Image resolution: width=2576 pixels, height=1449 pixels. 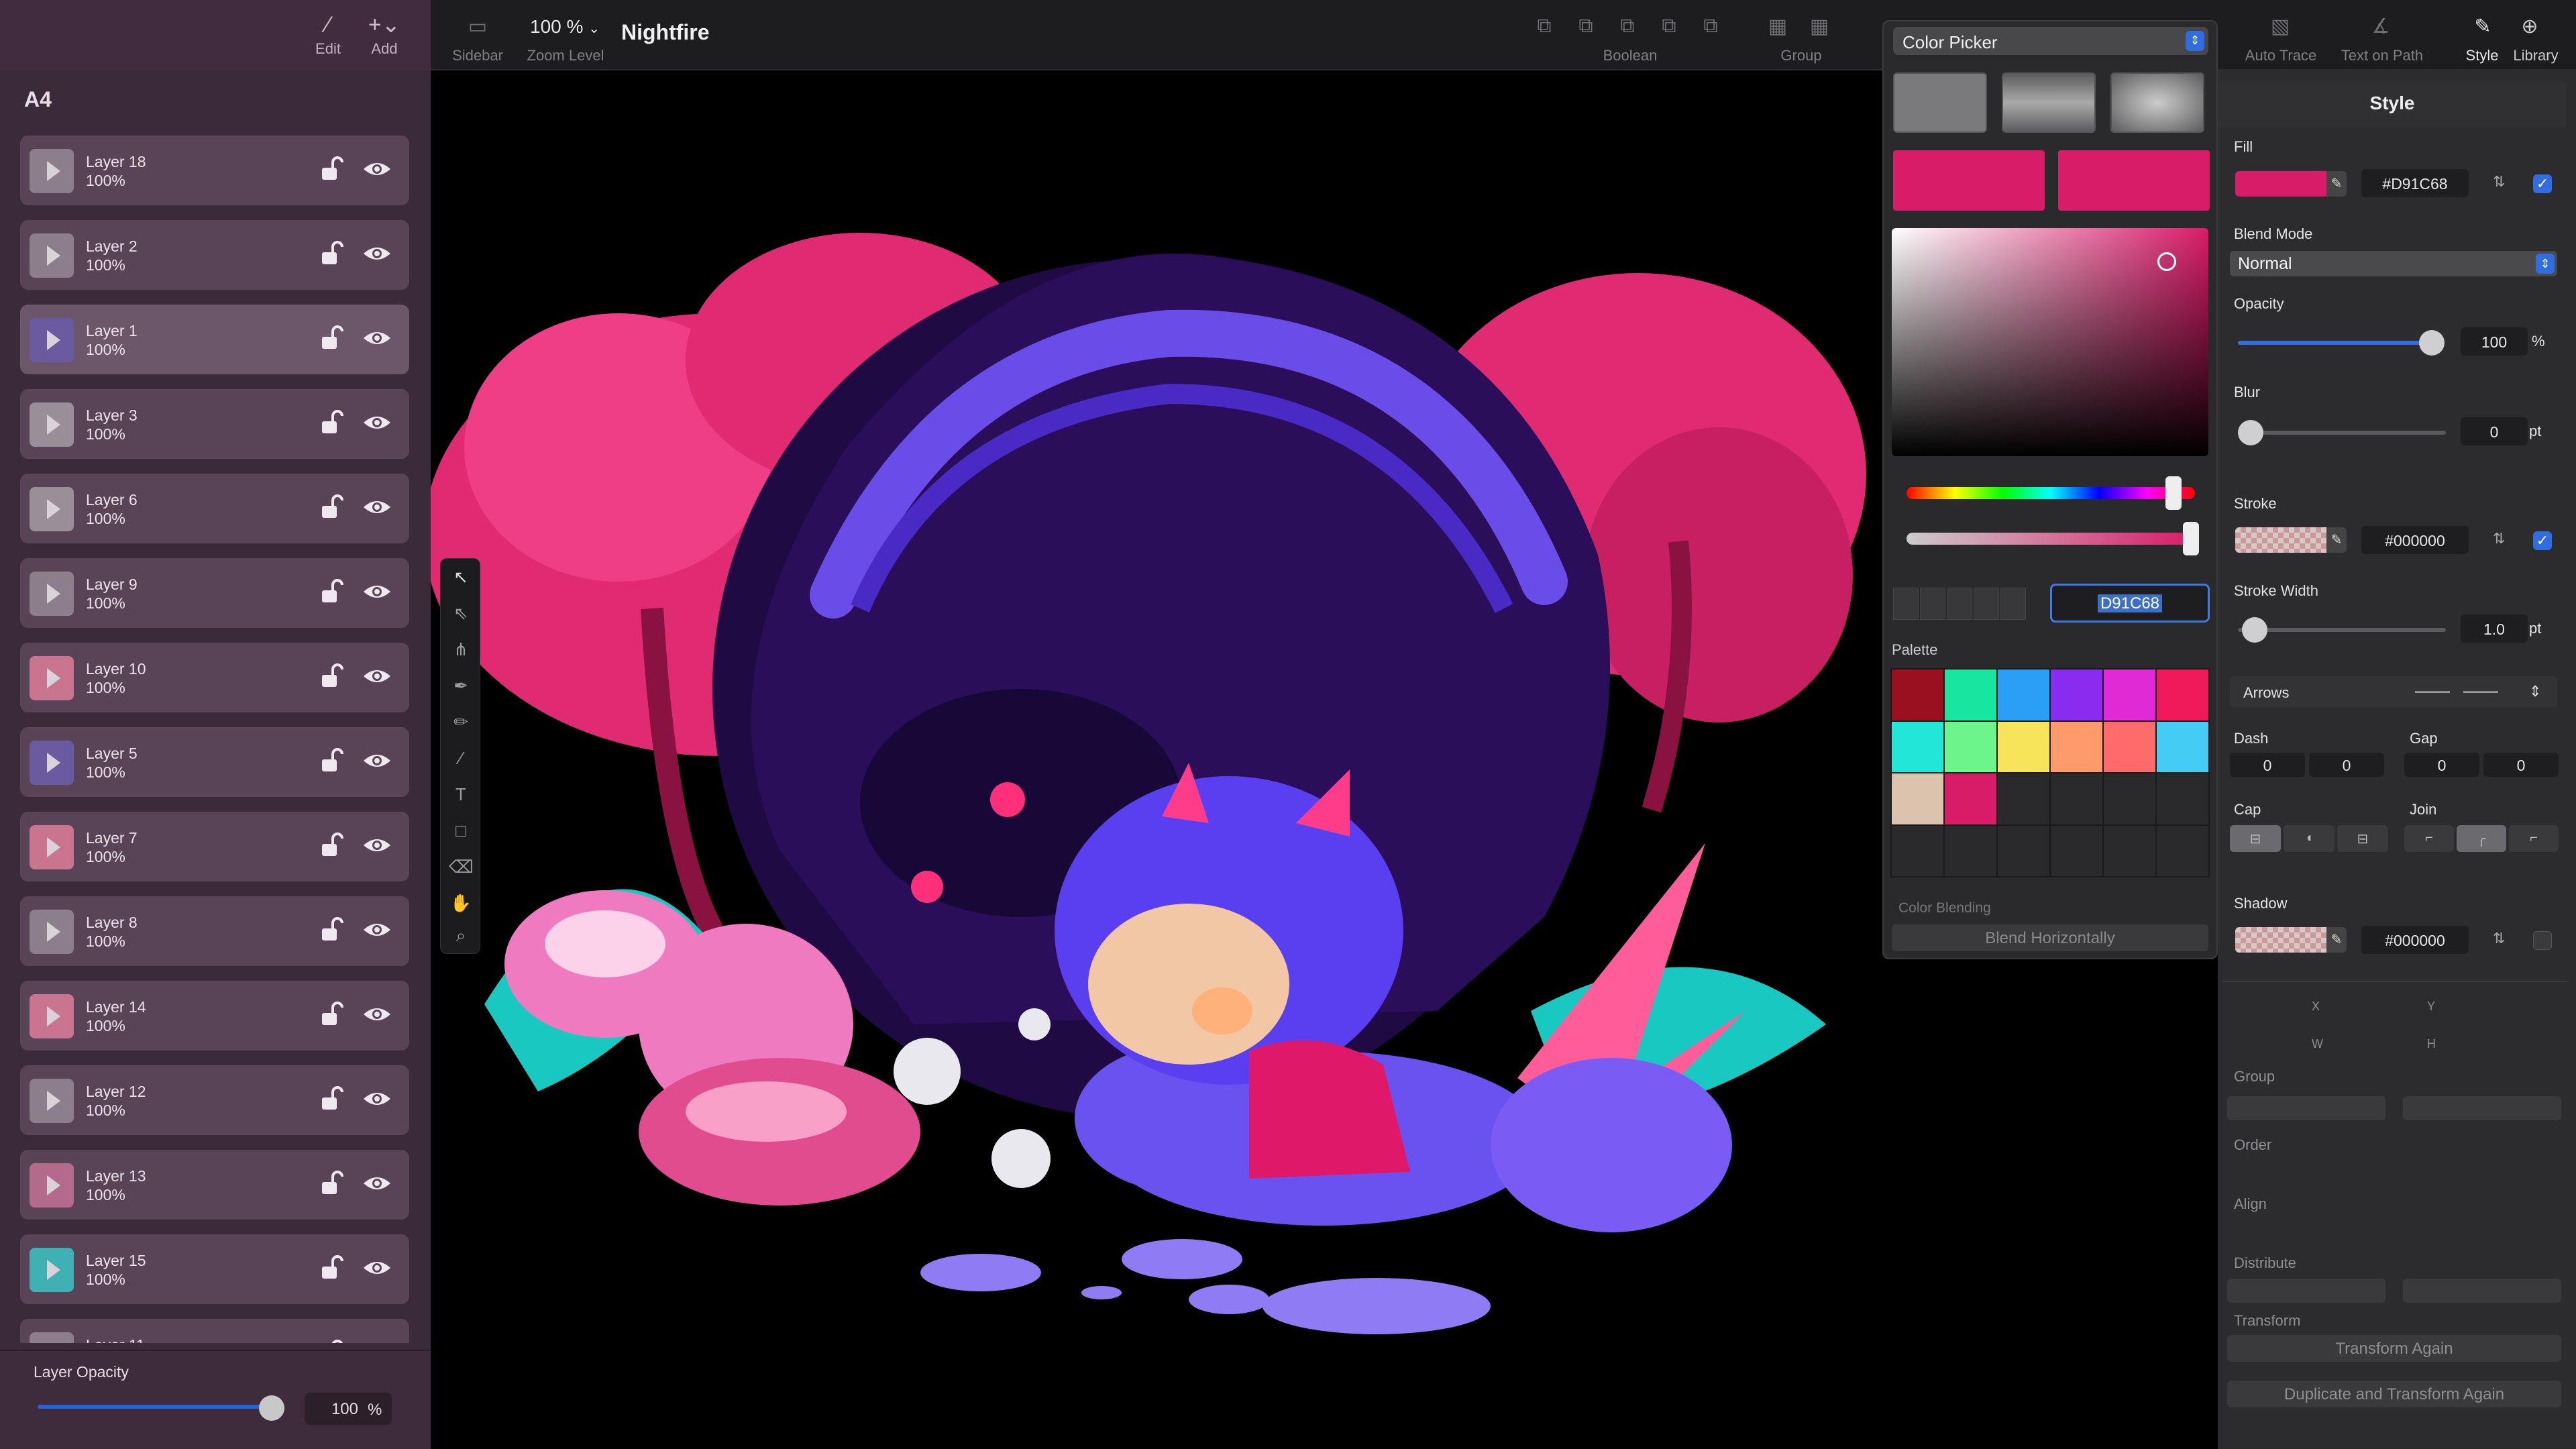 What do you see at coordinates (1669, 28) in the screenshot?
I see `boolean-exclude-icon: ⧉` at bounding box center [1669, 28].